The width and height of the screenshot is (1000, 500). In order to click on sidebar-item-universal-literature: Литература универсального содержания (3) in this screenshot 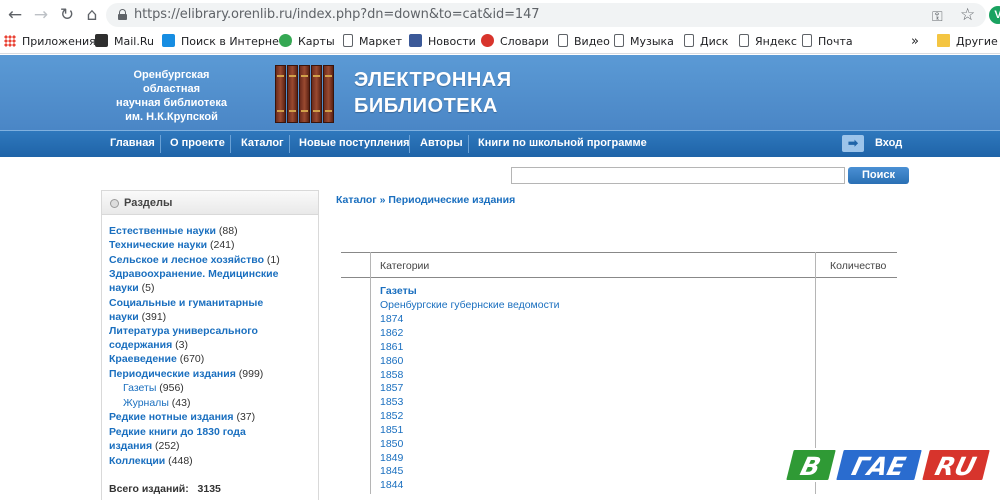, I will do `click(209, 338)`.